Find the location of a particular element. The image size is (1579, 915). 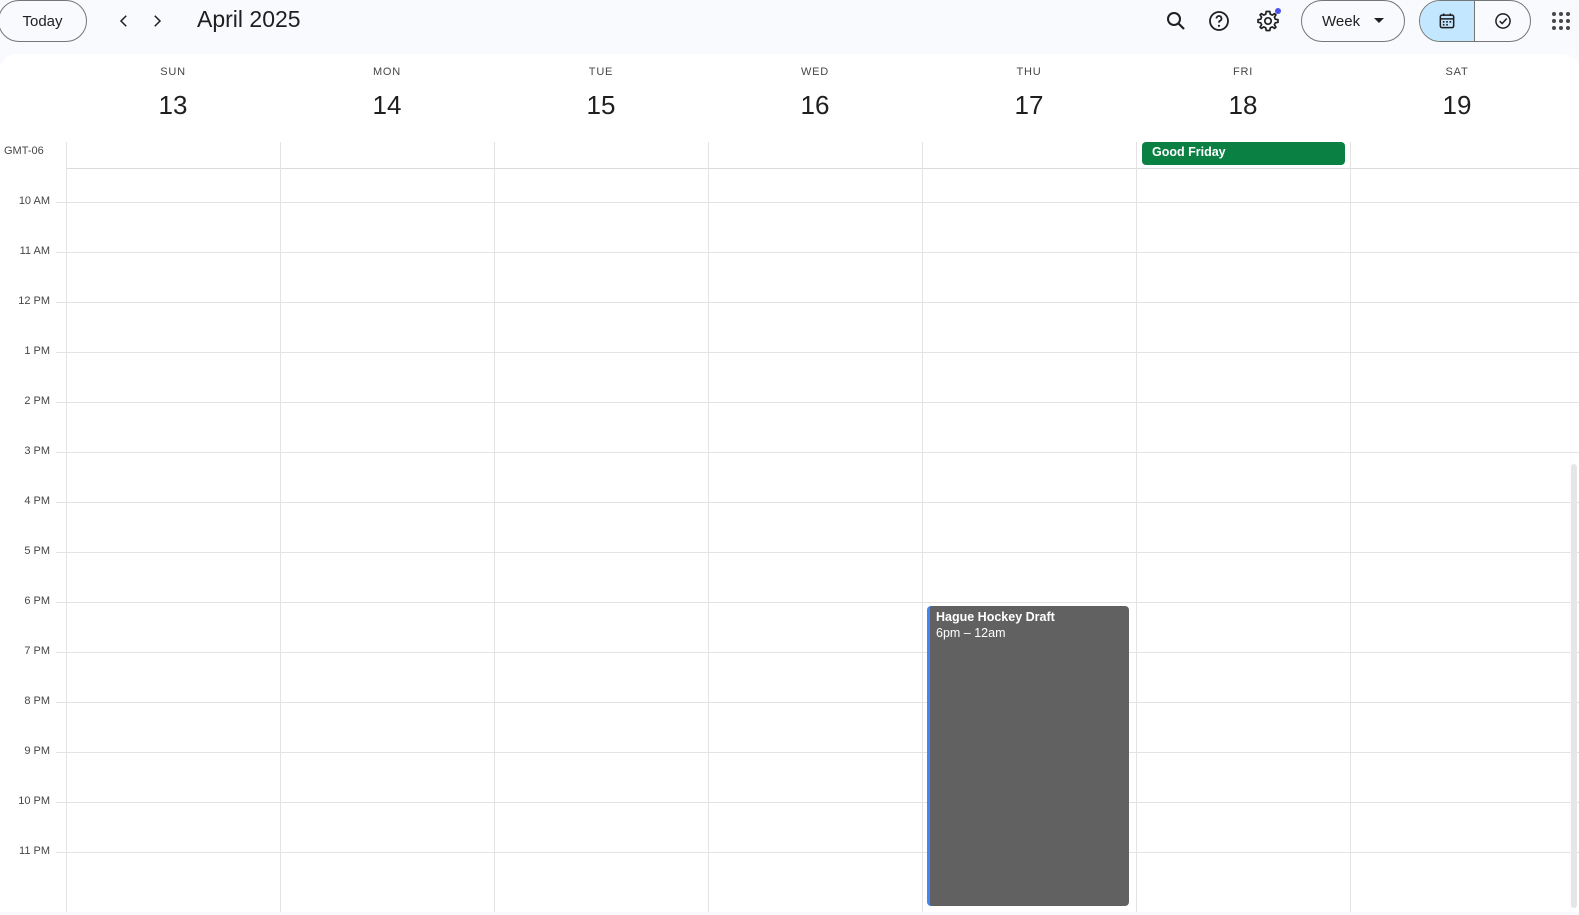

apps-button is located at coordinates (1561, 21).